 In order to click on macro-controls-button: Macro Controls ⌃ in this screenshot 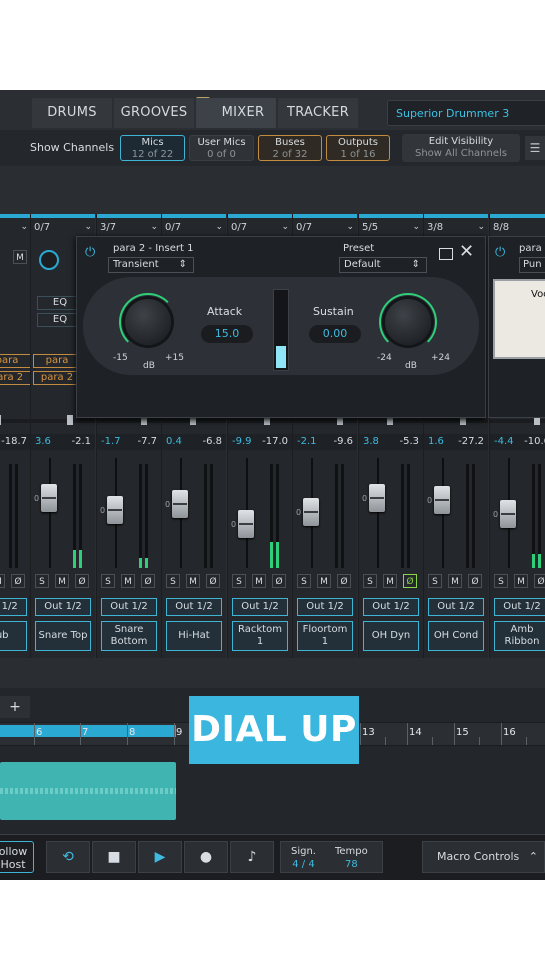, I will do `click(483, 857)`.